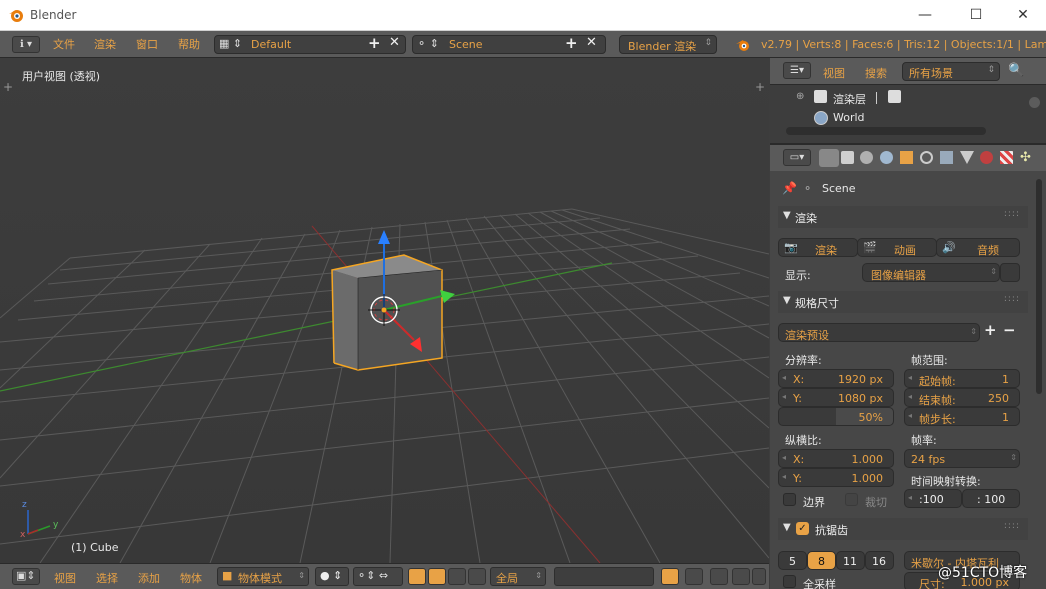  What do you see at coordinates (53, 15) in the screenshot?
I see `window-title: Blender` at bounding box center [53, 15].